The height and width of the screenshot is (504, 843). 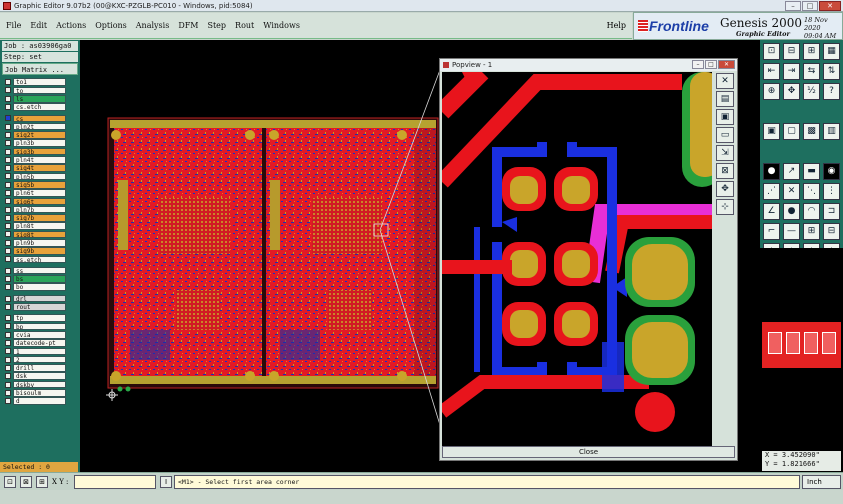 What do you see at coordinates (39, 118) in the screenshot?
I see `layer-name: cs` at bounding box center [39, 118].